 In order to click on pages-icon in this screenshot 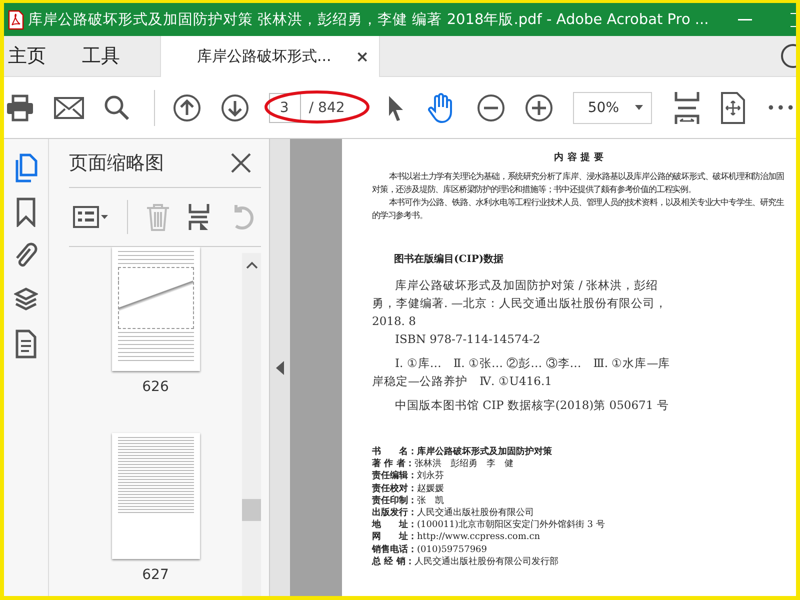, I will do `click(26, 168)`.